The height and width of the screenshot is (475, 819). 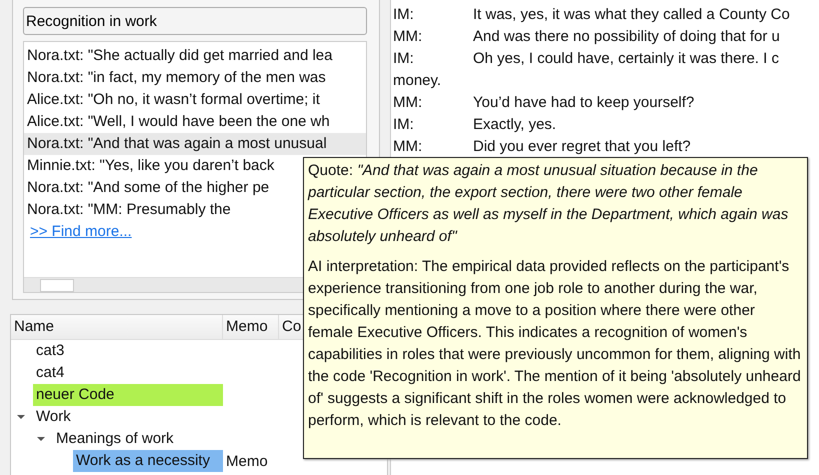 I want to click on search-field: Recognition in work, so click(x=195, y=21).